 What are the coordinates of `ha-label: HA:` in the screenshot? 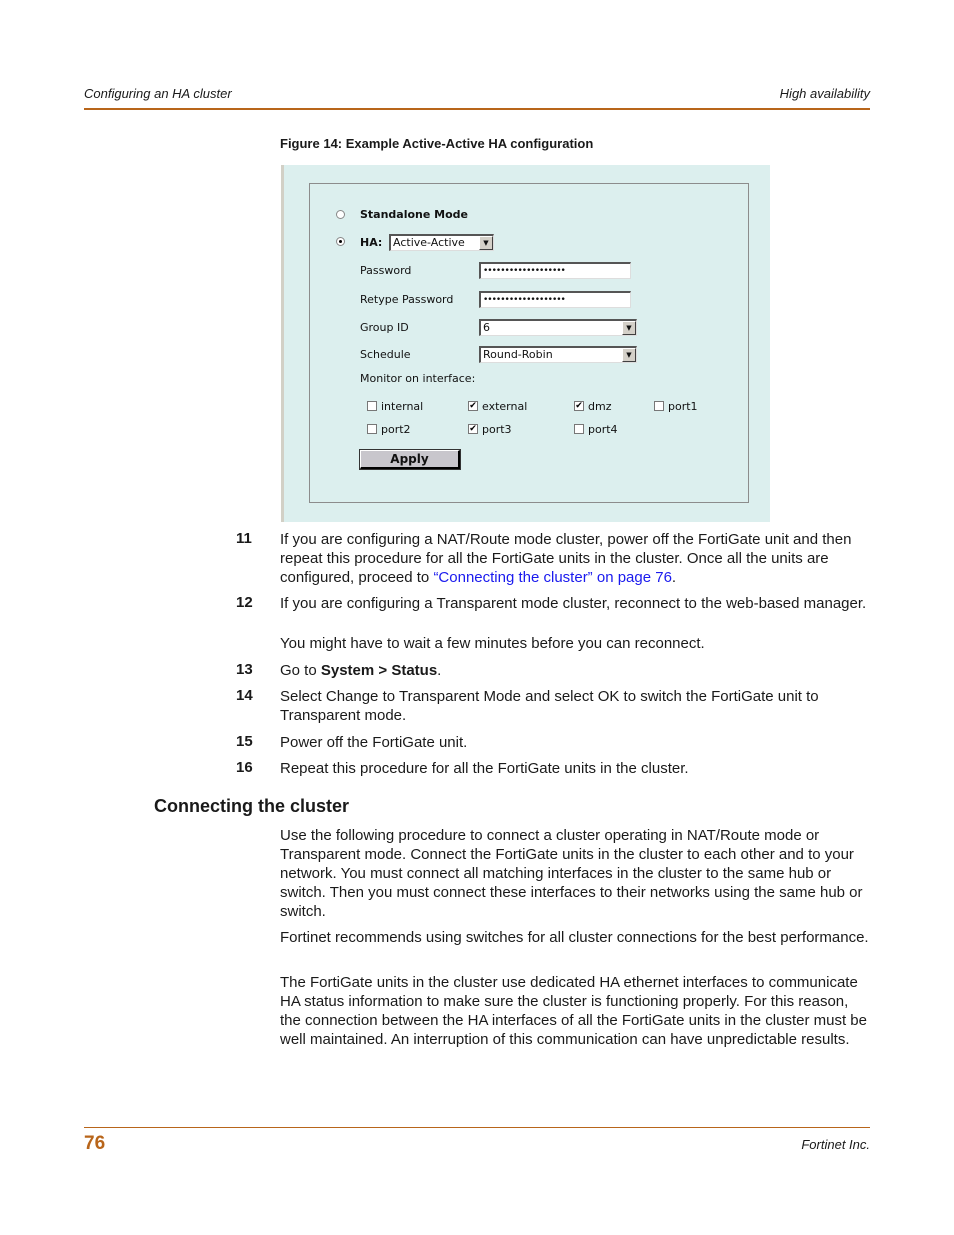 It's located at (371, 242).